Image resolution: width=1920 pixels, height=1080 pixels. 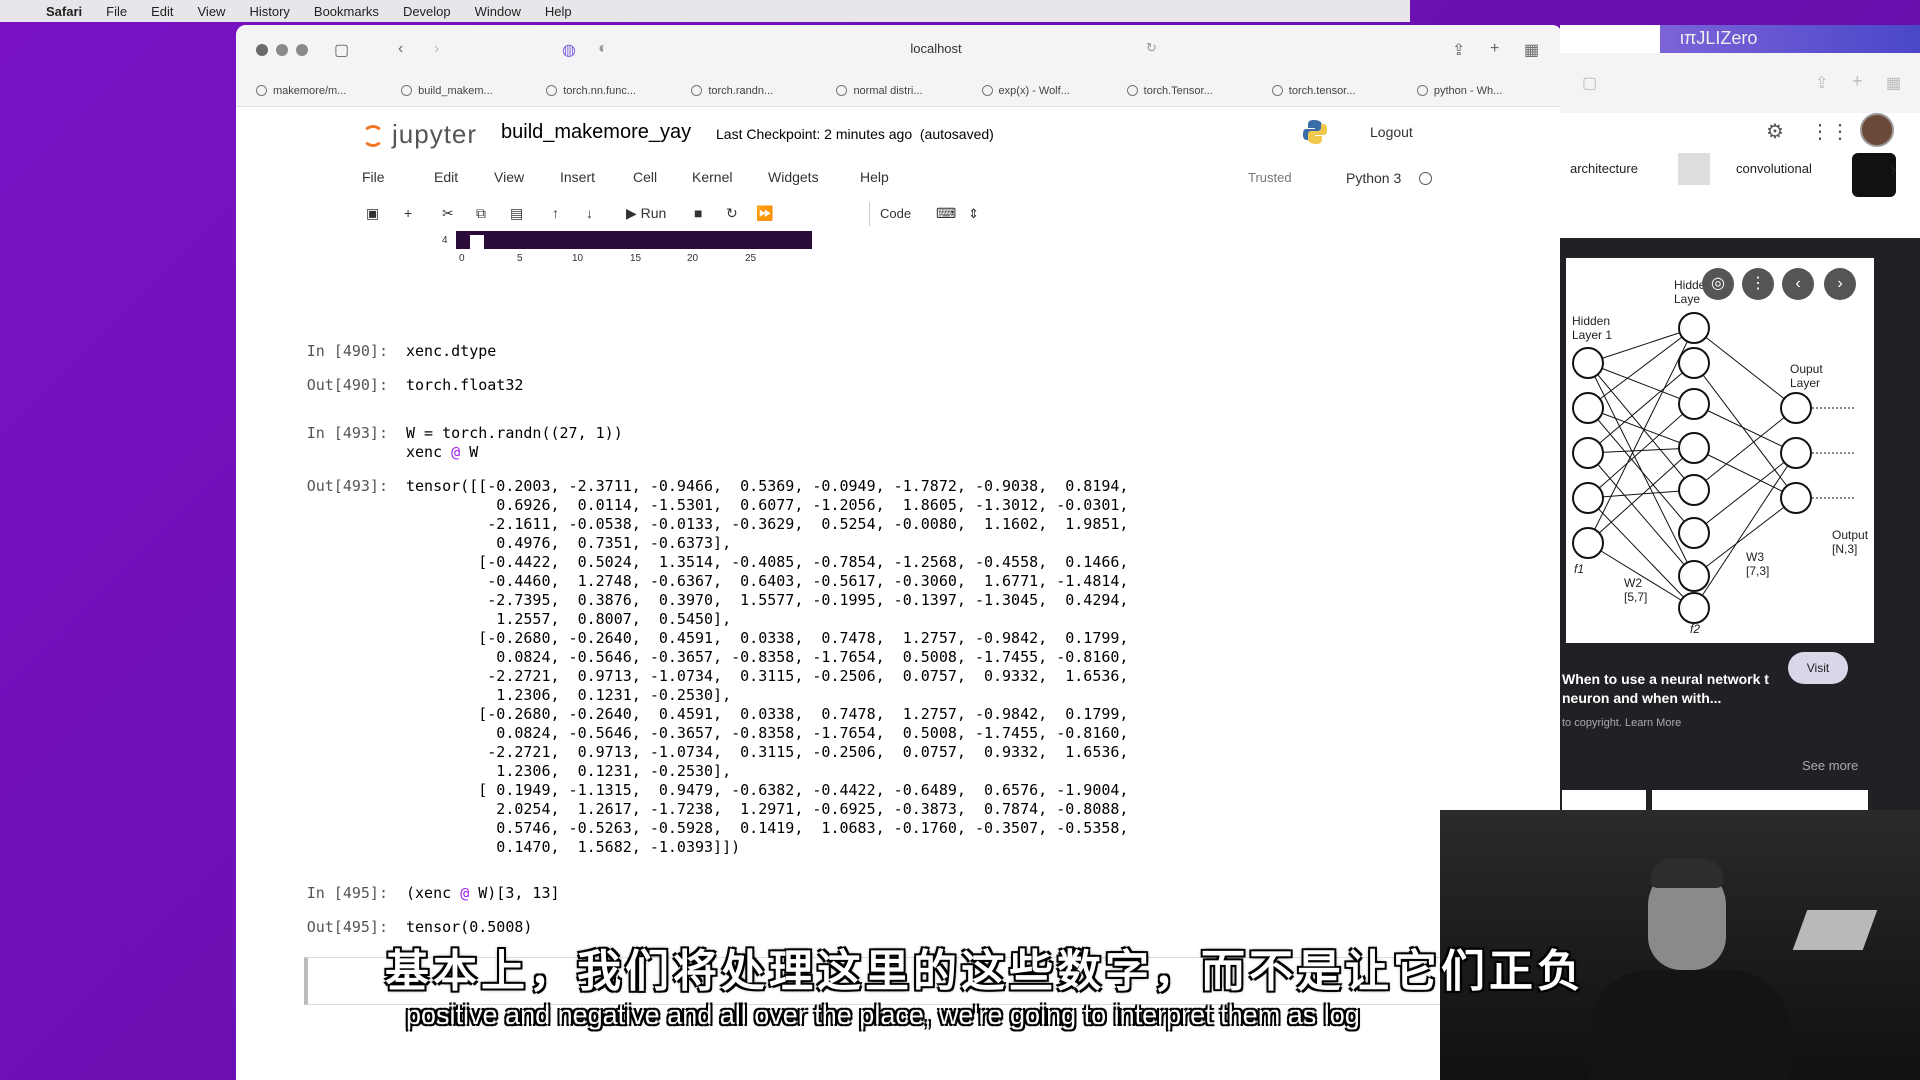 What do you see at coordinates (64, 11) in the screenshot?
I see `menu-app-safari: Safari` at bounding box center [64, 11].